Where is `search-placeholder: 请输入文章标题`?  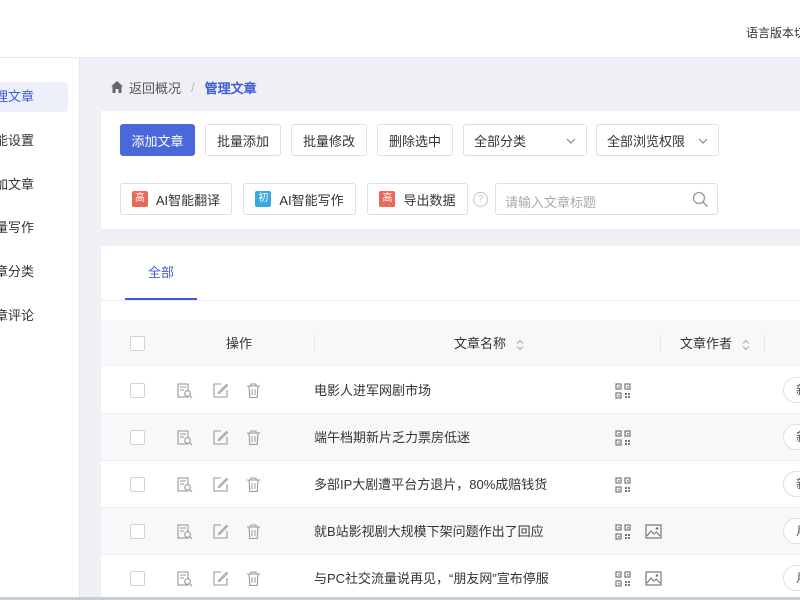
search-placeholder: 请输入文章标题 is located at coordinates (551, 202).